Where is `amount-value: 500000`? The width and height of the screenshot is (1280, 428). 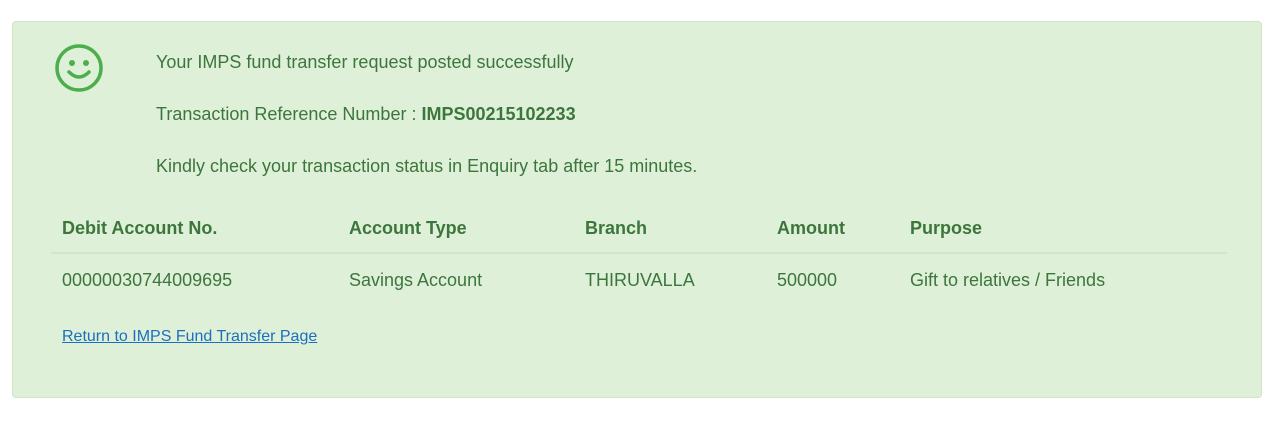
amount-value: 500000 is located at coordinates (807, 280).